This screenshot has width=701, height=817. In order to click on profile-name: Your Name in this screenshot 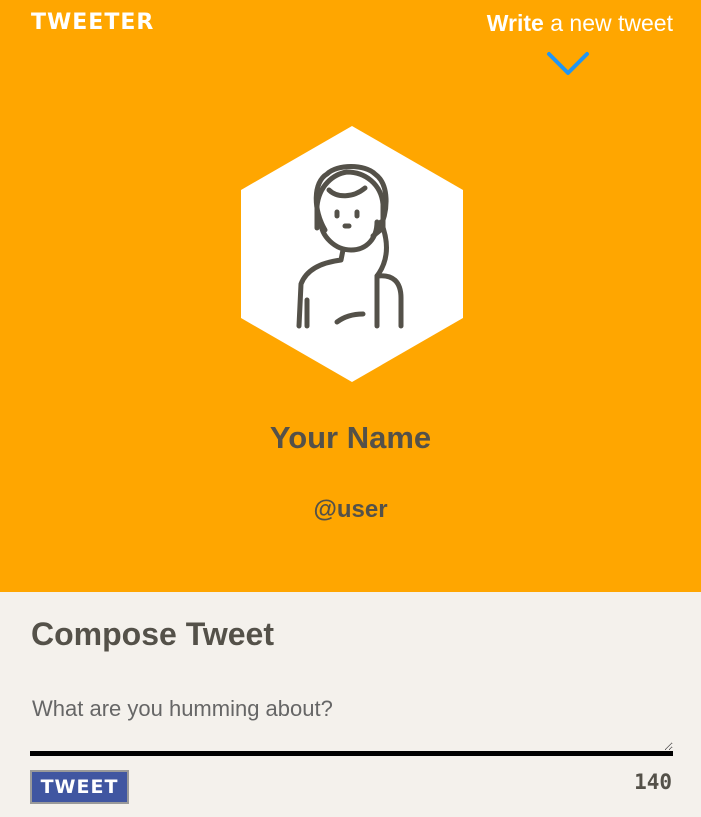, I will do `click(350, 437)`.